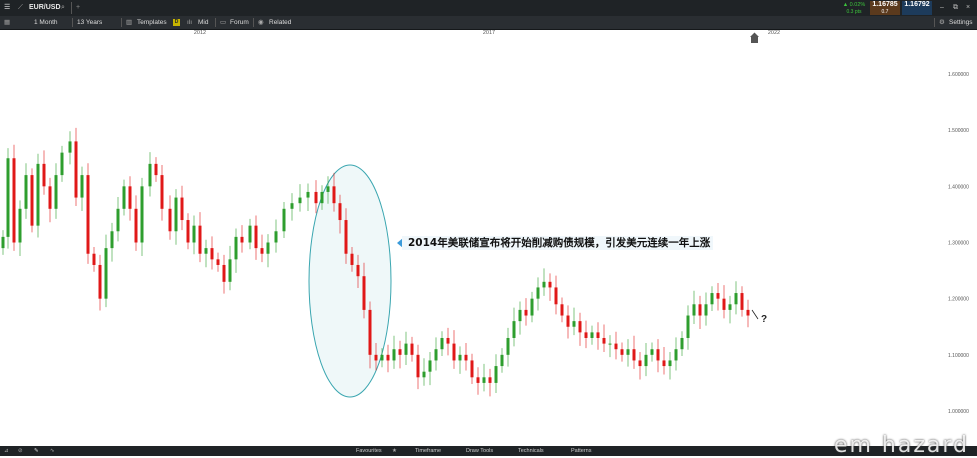 This screenshot has width=977, height=458. What do you see at coordinates (129, 22) in the screenshot?
I see `templates-icon: ▥` at bounding box center [129, 22].